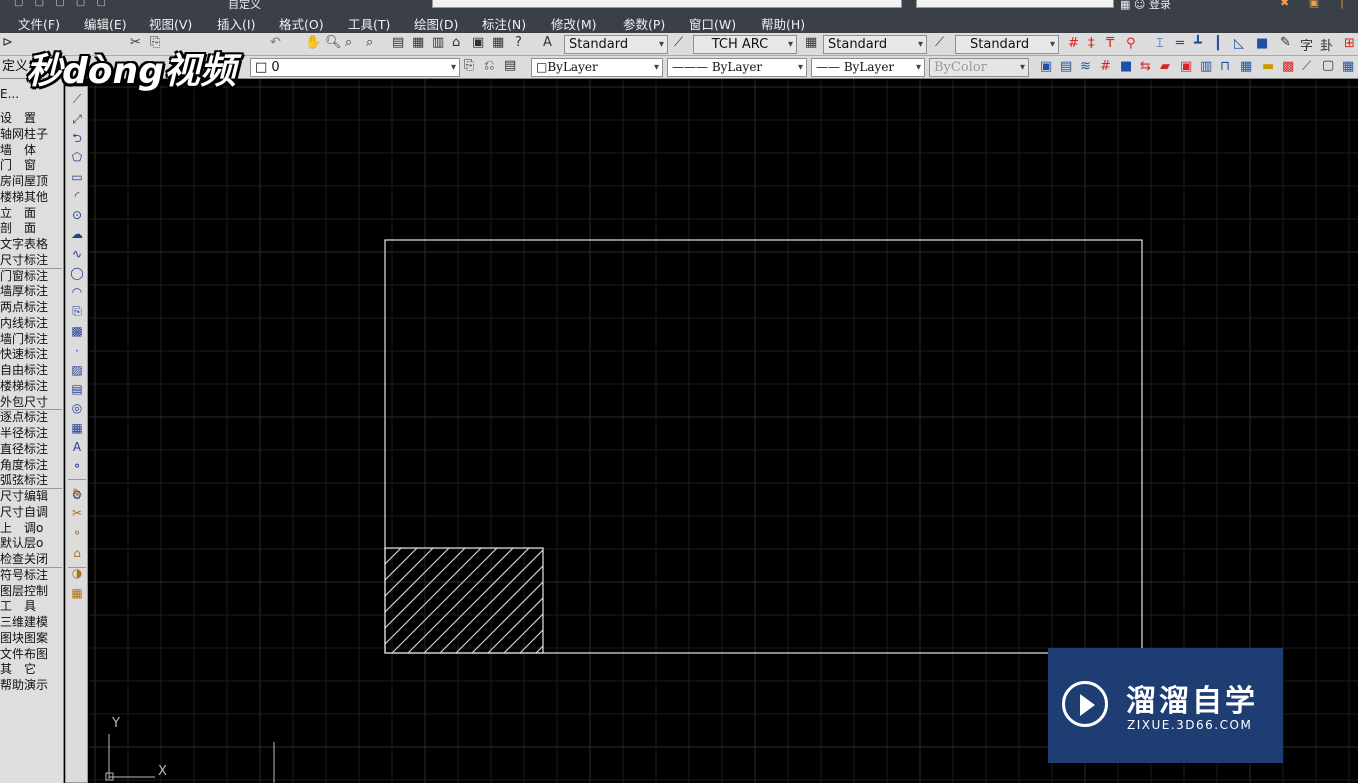 This screenshot has height=783, width=1358. What do you see at coordinates (30, 622) in the screenshot?
I see `screen-menu-item: 三维建模` at bounding box center [30, 622].